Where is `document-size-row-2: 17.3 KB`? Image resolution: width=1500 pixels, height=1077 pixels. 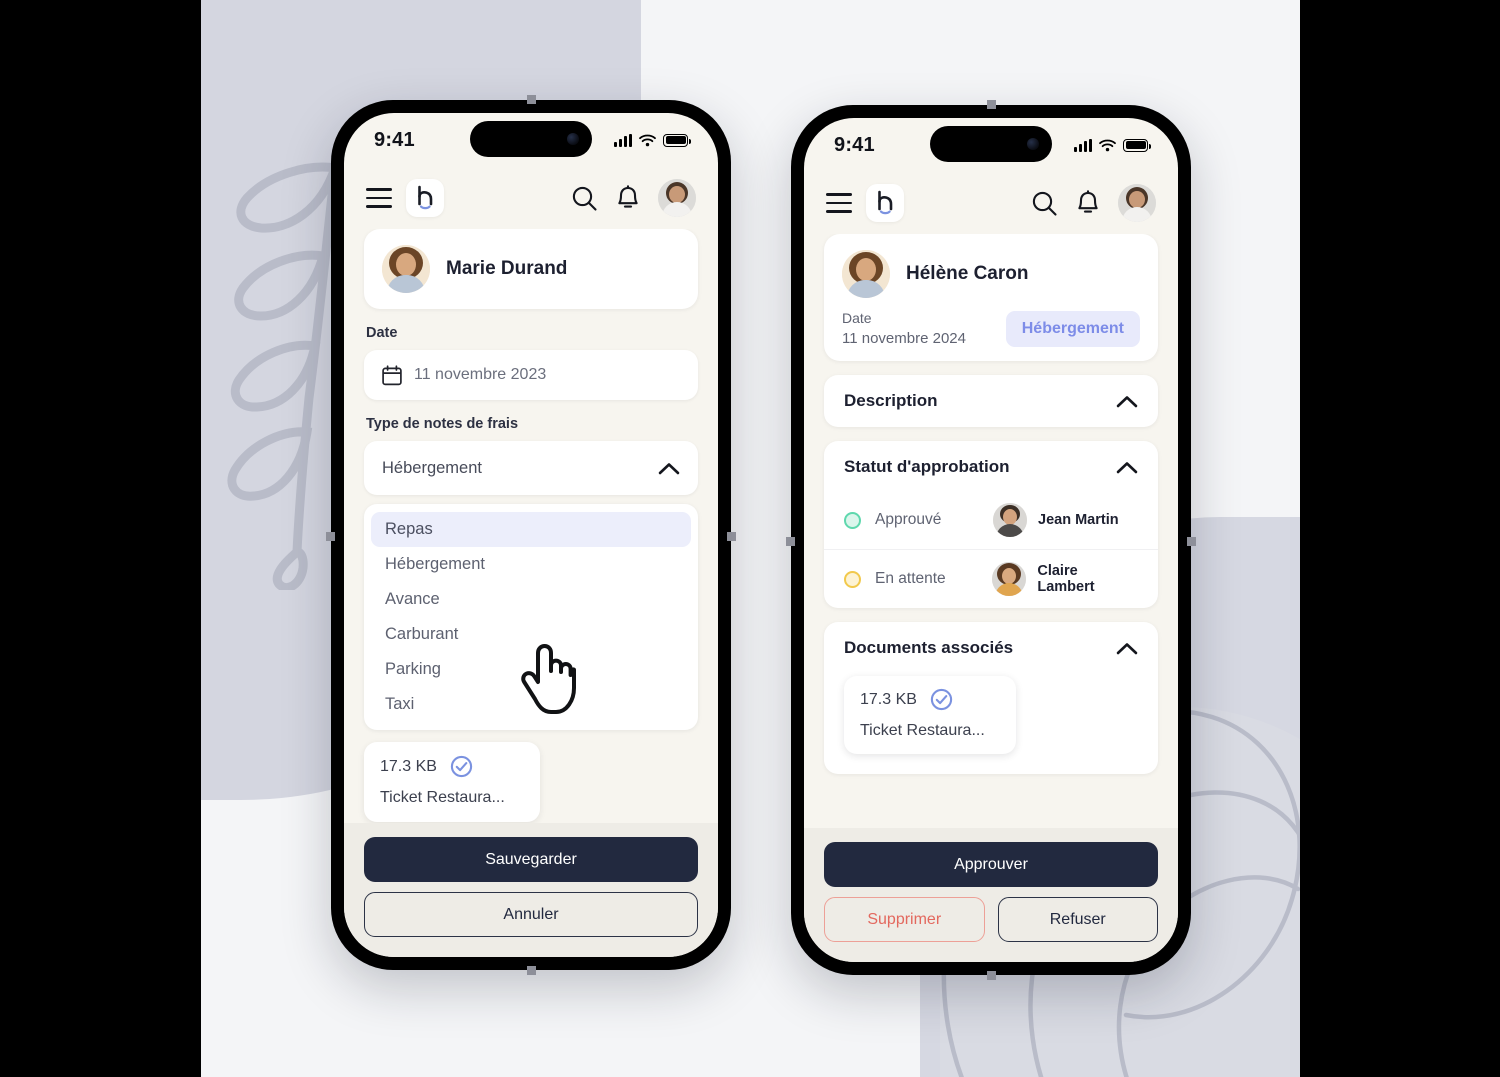 document-size-row-2: 17.3 KB is located at coordinates (930, 699).